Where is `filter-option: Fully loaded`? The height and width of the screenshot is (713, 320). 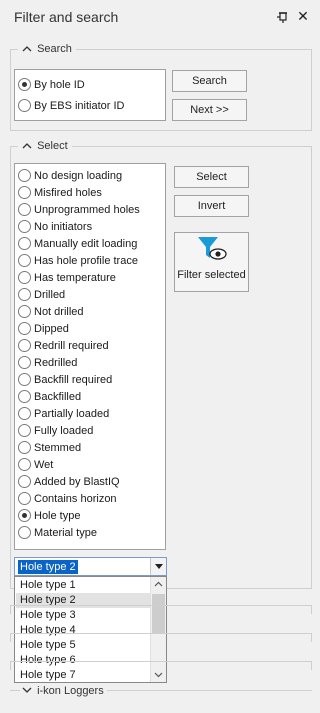 filter-option: Fully loaded is located at coordinates (55, 431).